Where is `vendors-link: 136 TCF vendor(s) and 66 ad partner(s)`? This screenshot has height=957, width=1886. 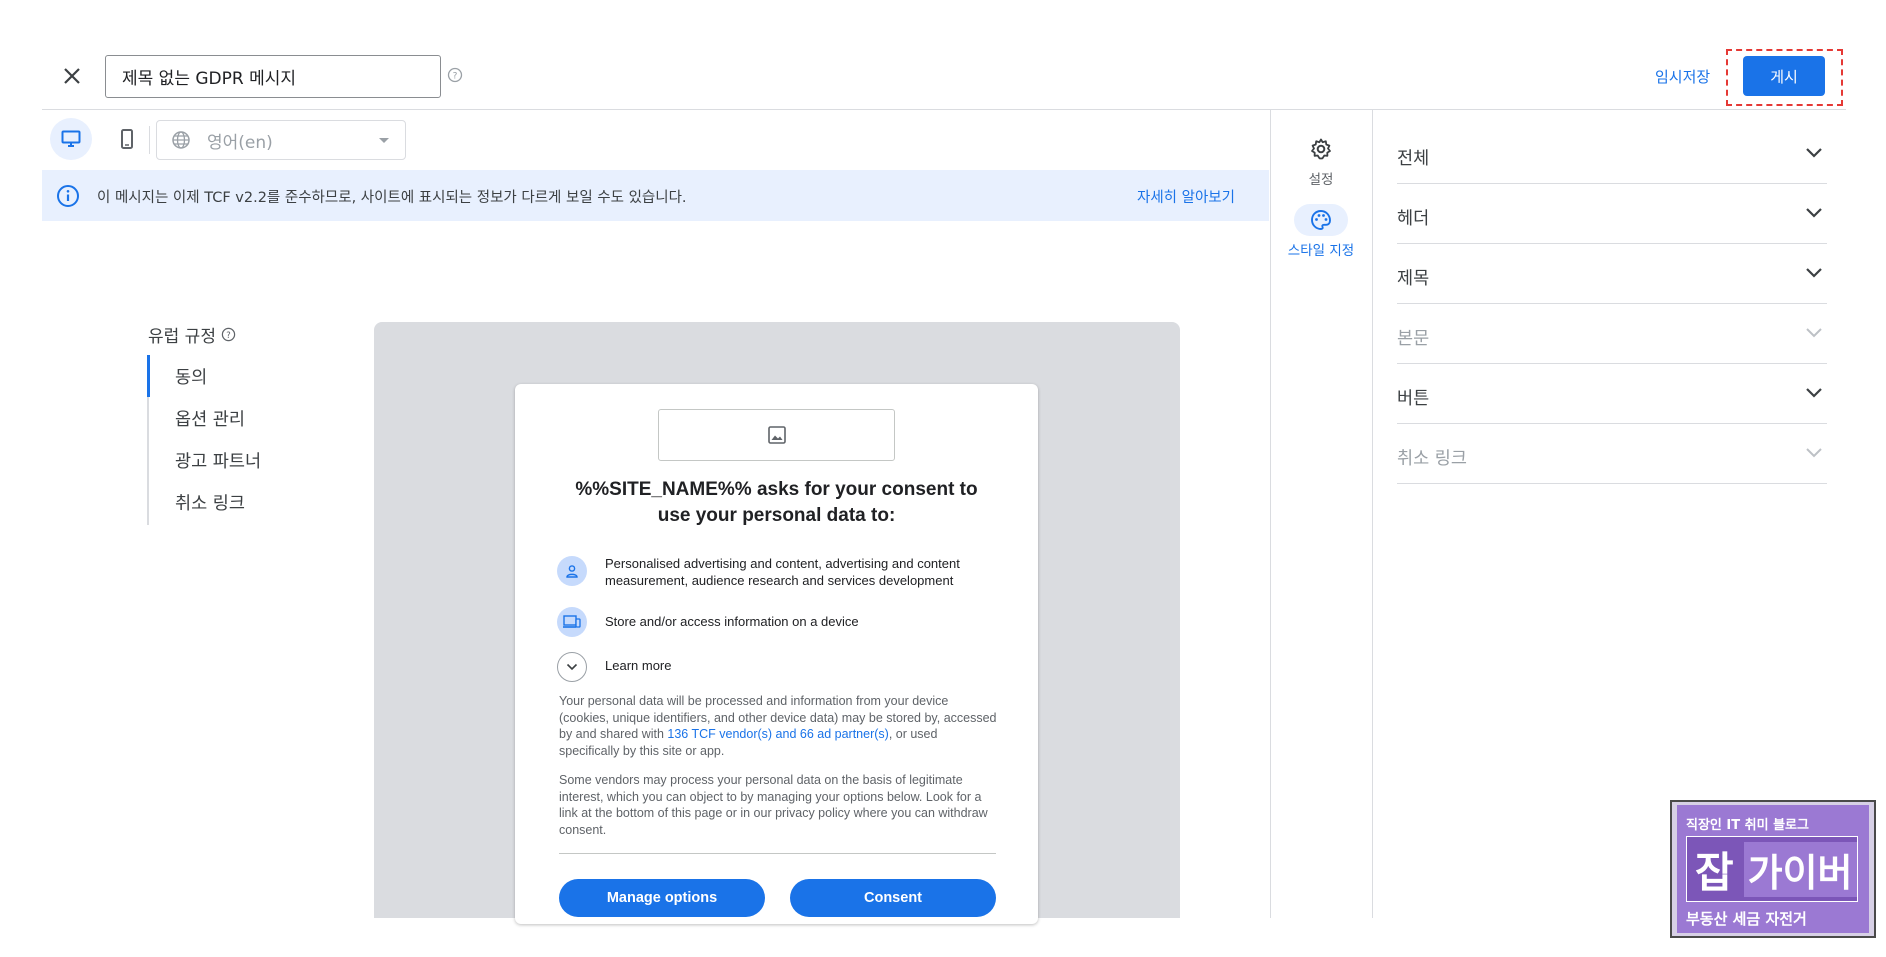
vendors-link: 136 TCF vendor(s) and 66 ad partner(s) is located at coordinates (777, 734).